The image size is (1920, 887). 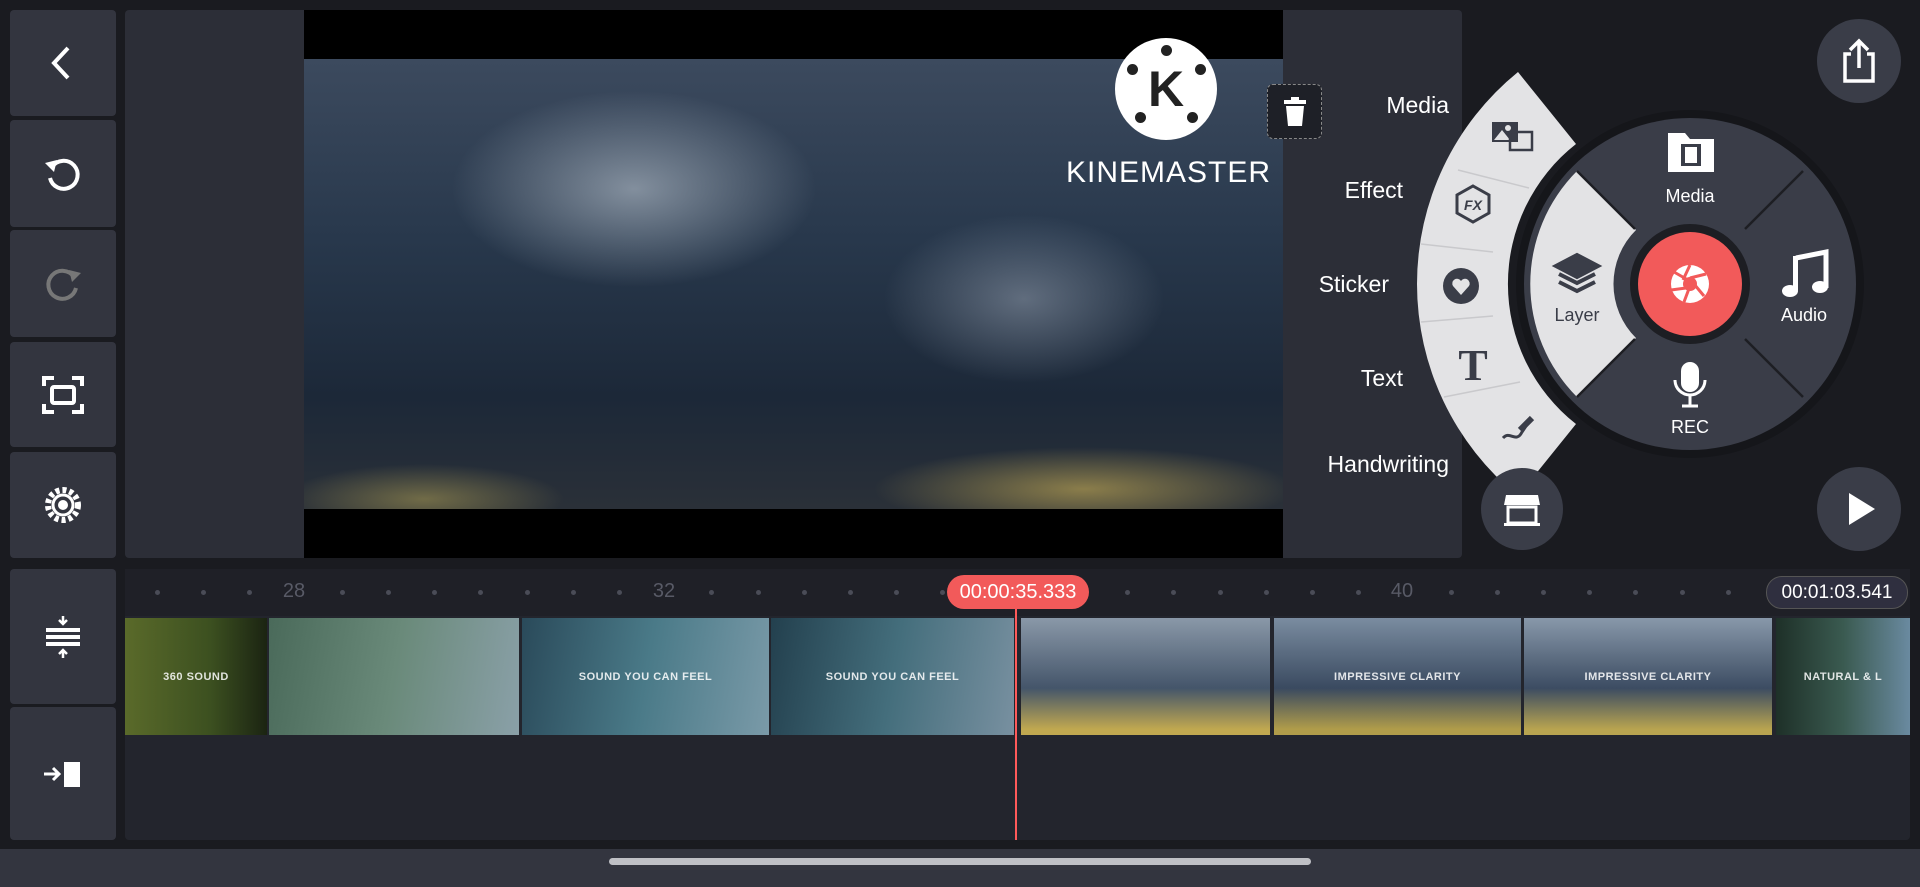 I want to click on ruler-label: 32, so click(x=664, y=591).